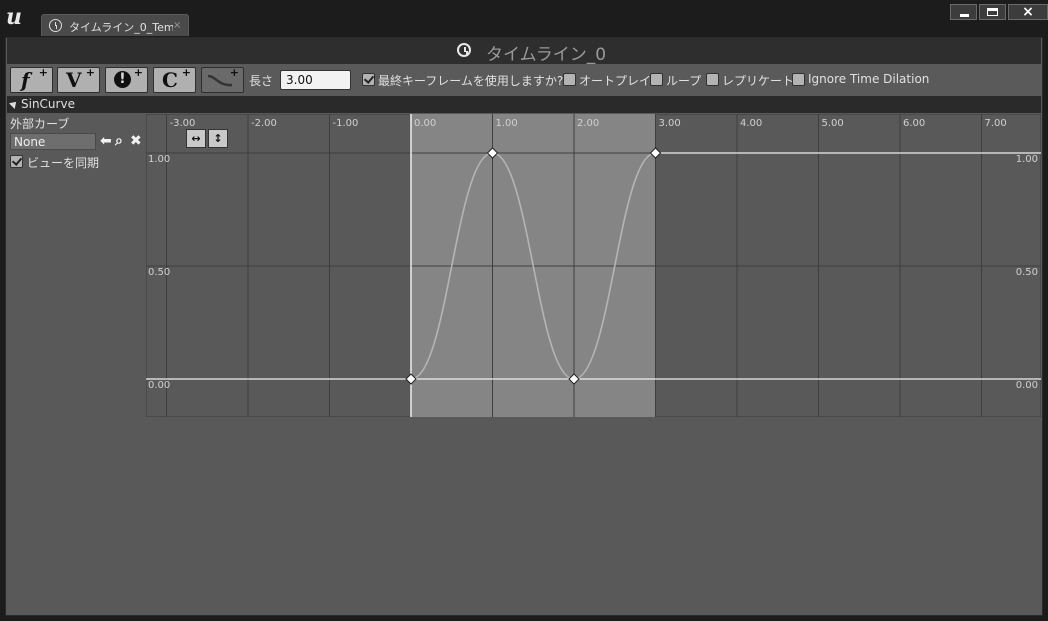  Describe the element at coordinates (914, 123) in the screenshot. I see `x-tick-label: 6.00` at that location.